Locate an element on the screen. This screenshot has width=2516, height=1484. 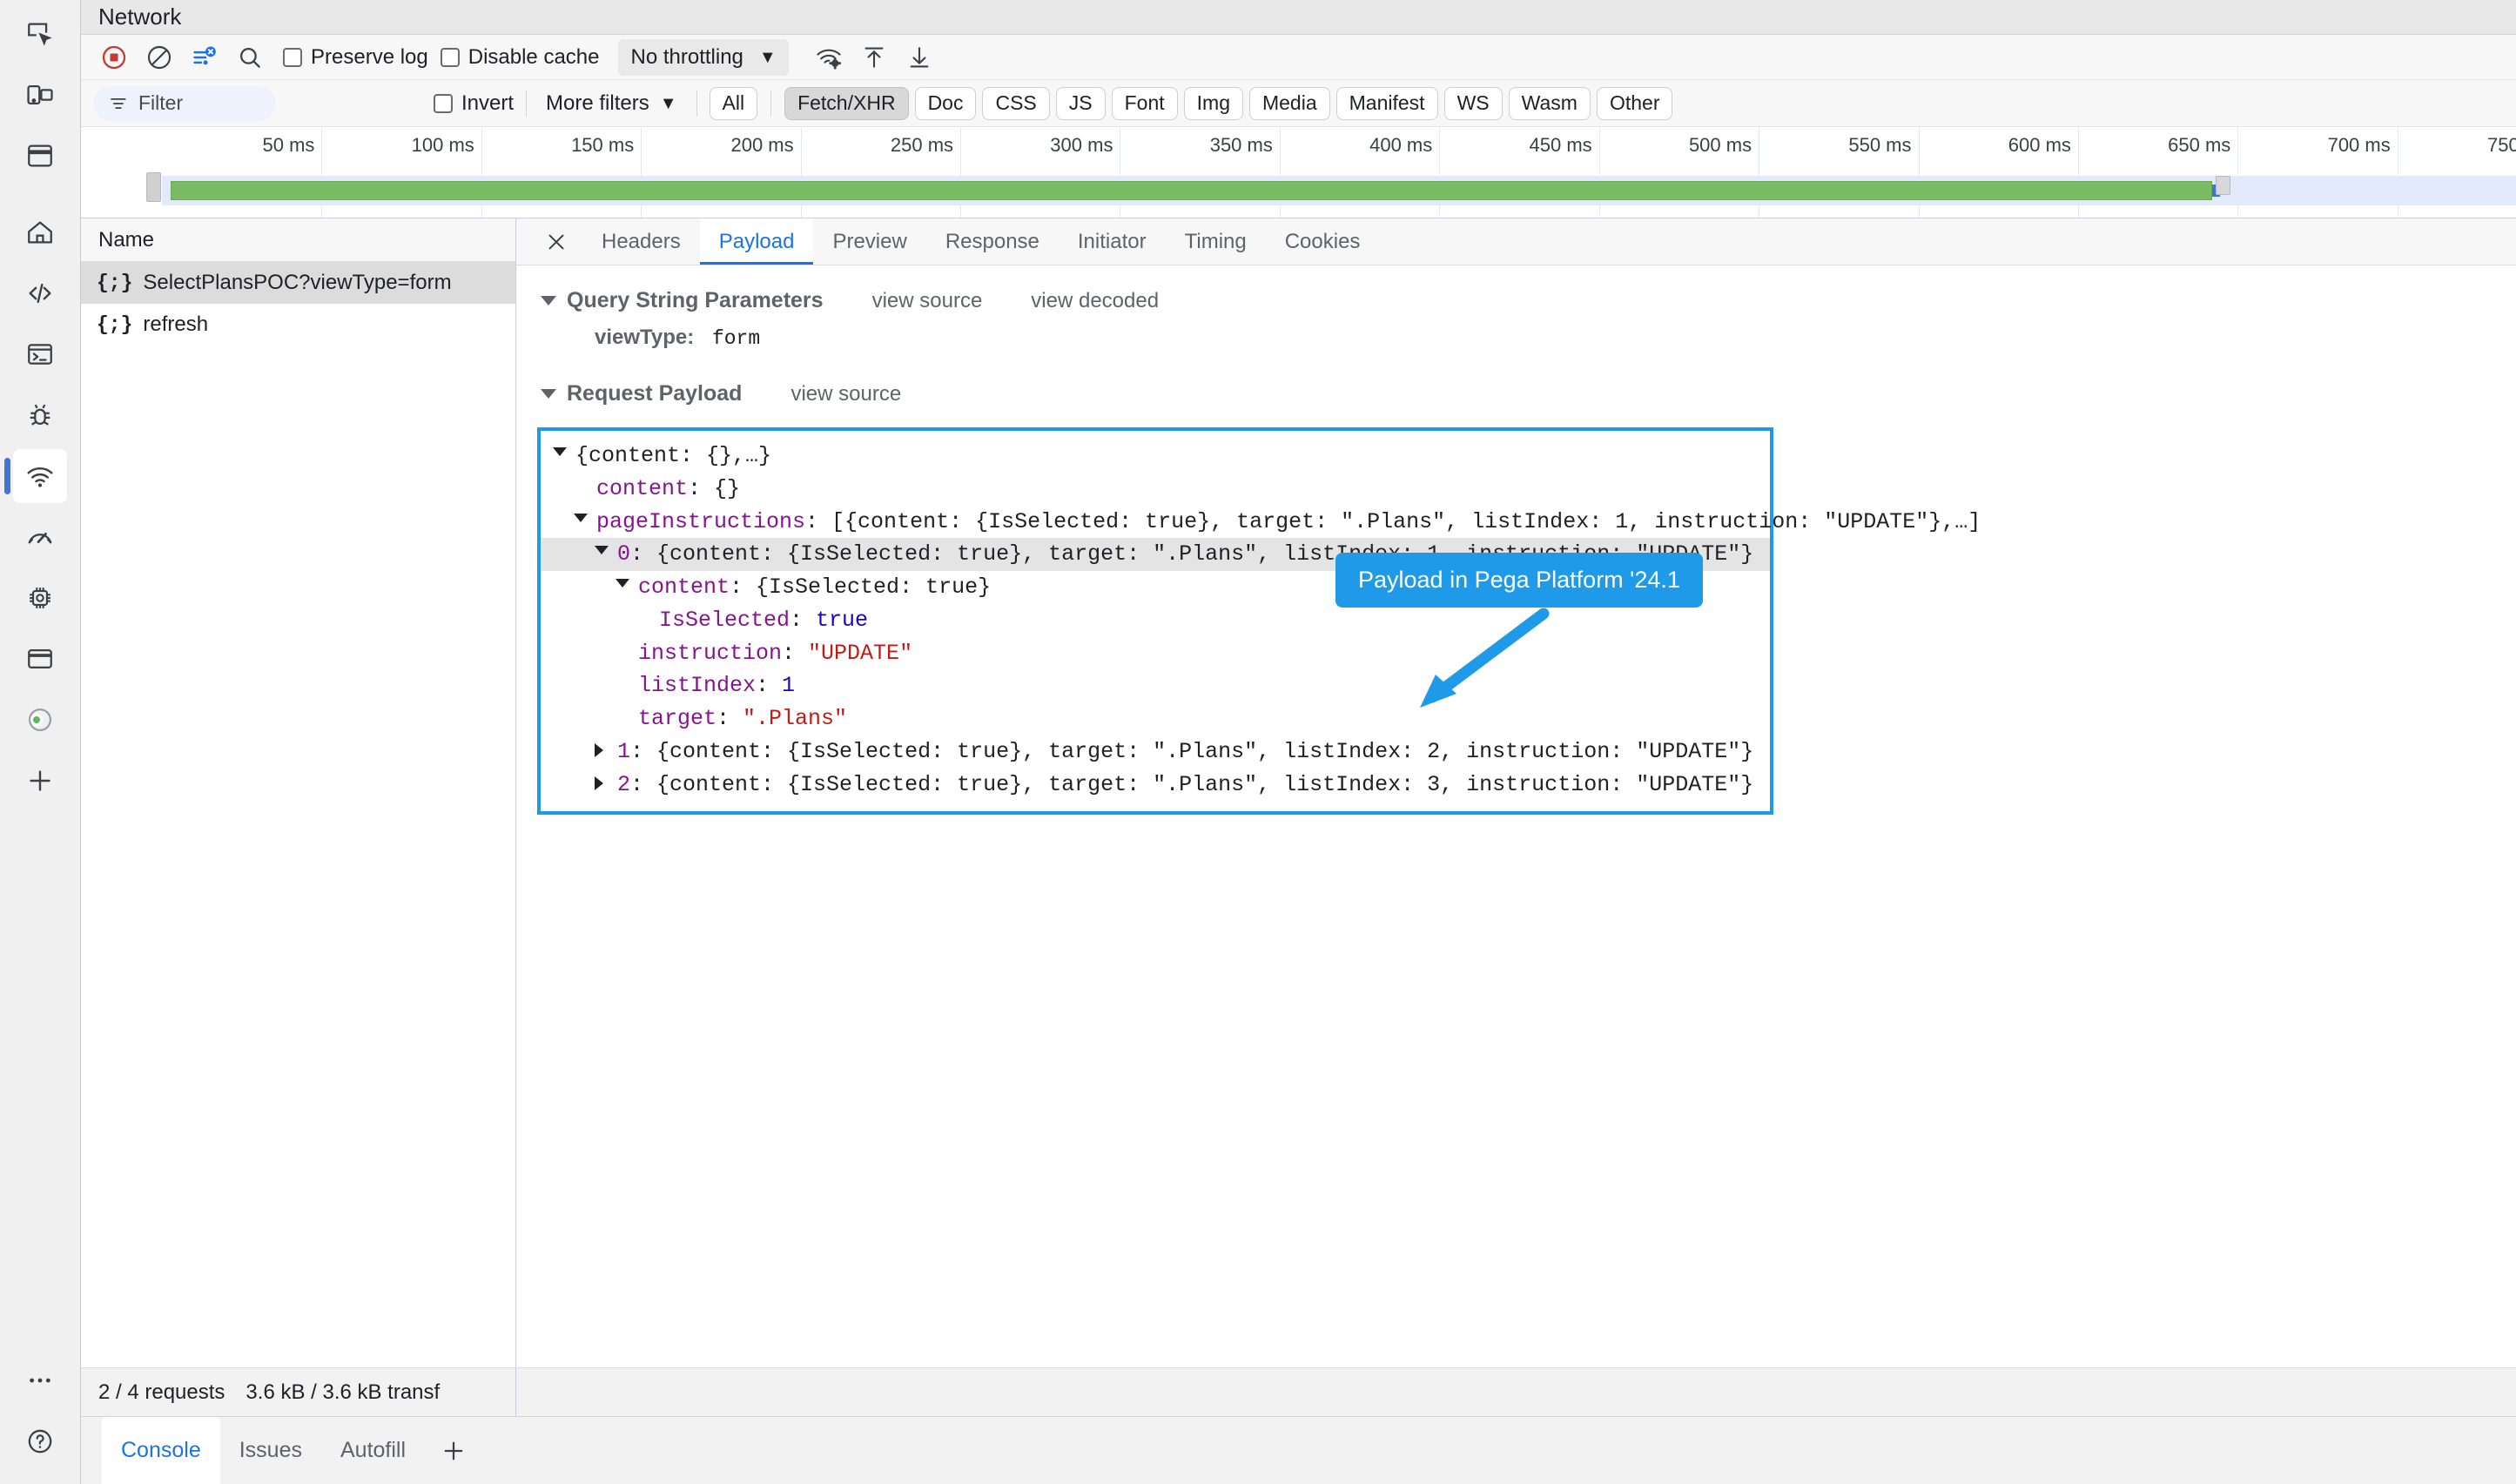
drawer-tab-issues: Issues is located at coordinates (270, 1450).